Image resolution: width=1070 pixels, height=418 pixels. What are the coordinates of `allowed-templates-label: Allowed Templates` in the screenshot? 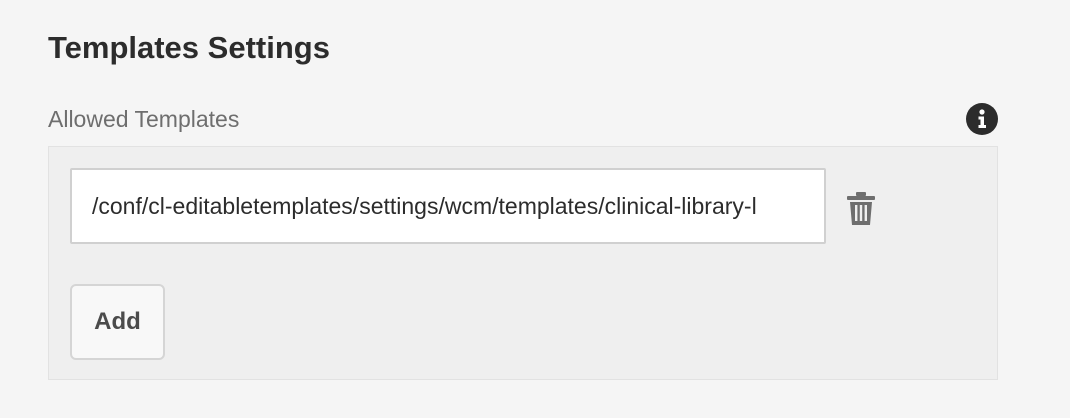 It's located at (144, 119).